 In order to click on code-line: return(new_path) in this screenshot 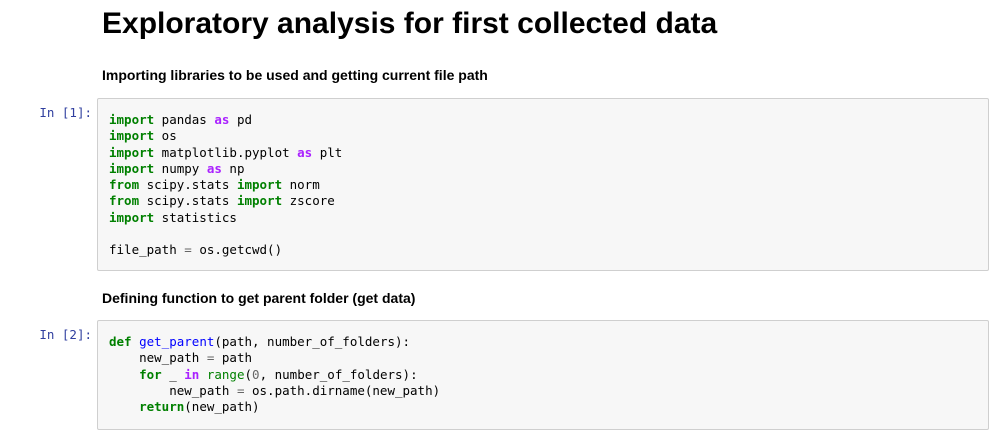, I will do `click(199, 407)`.